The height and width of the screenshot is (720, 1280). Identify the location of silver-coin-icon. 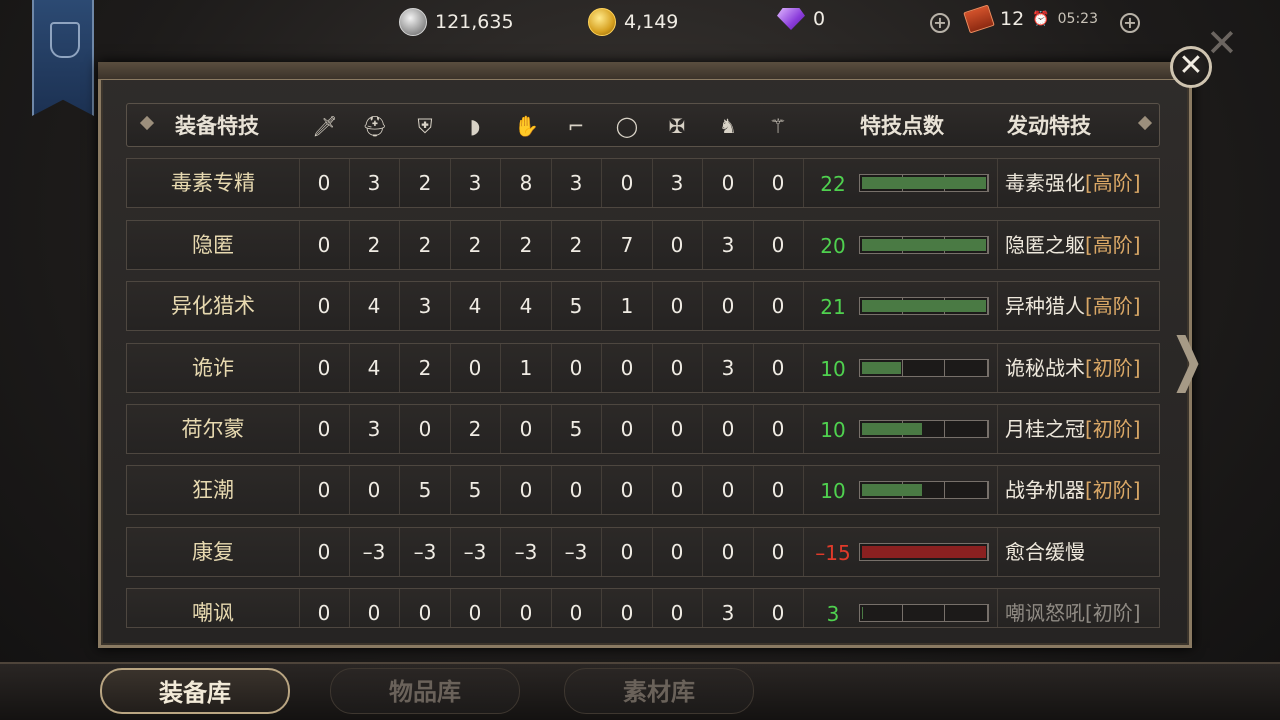
(413, 22).